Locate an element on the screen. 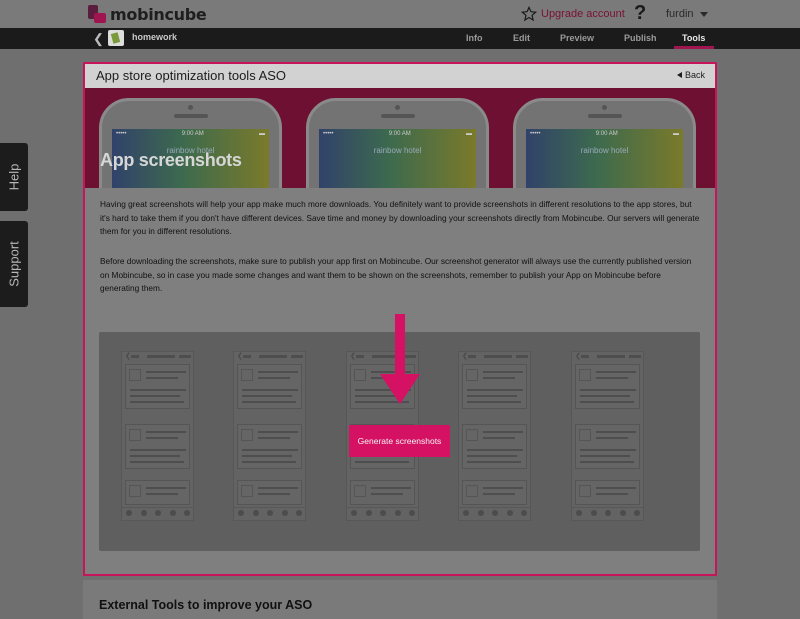 The width and height of the screenshot is (800, 619). caret-down-icon is located at coordinates (703, 14).